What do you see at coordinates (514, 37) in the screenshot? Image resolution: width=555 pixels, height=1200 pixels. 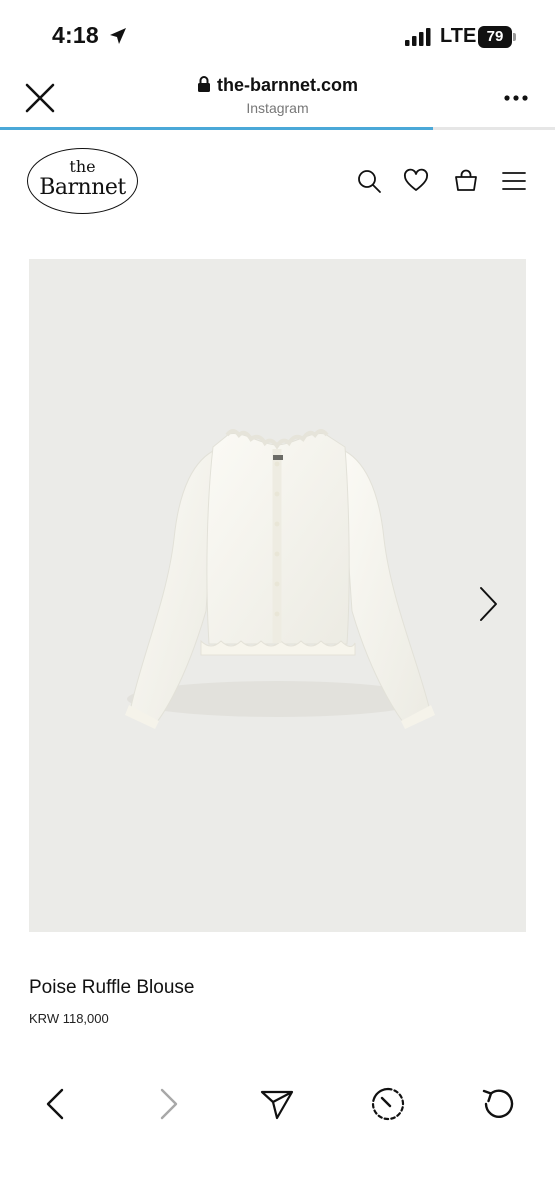 I see `battery-tip` at bounding box center [514, 37].